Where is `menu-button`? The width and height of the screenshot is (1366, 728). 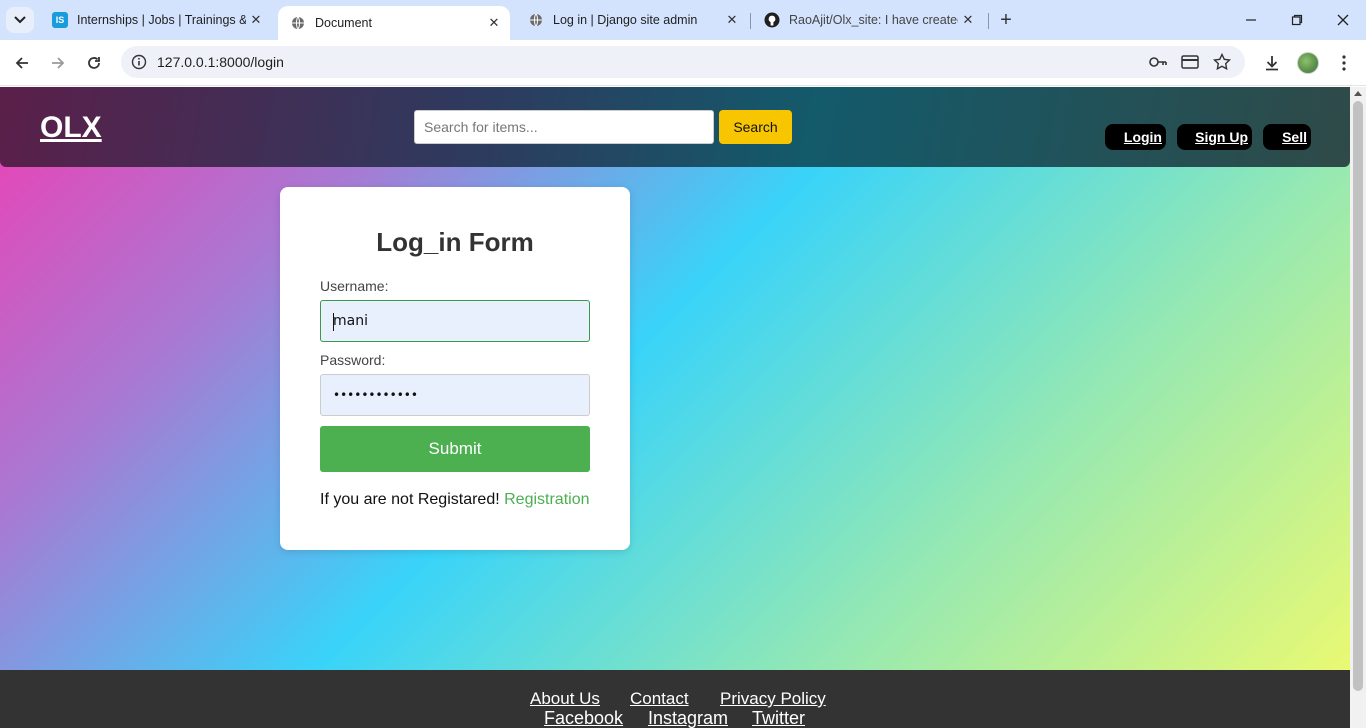 menu-button is located at coordinates (1344, 63).